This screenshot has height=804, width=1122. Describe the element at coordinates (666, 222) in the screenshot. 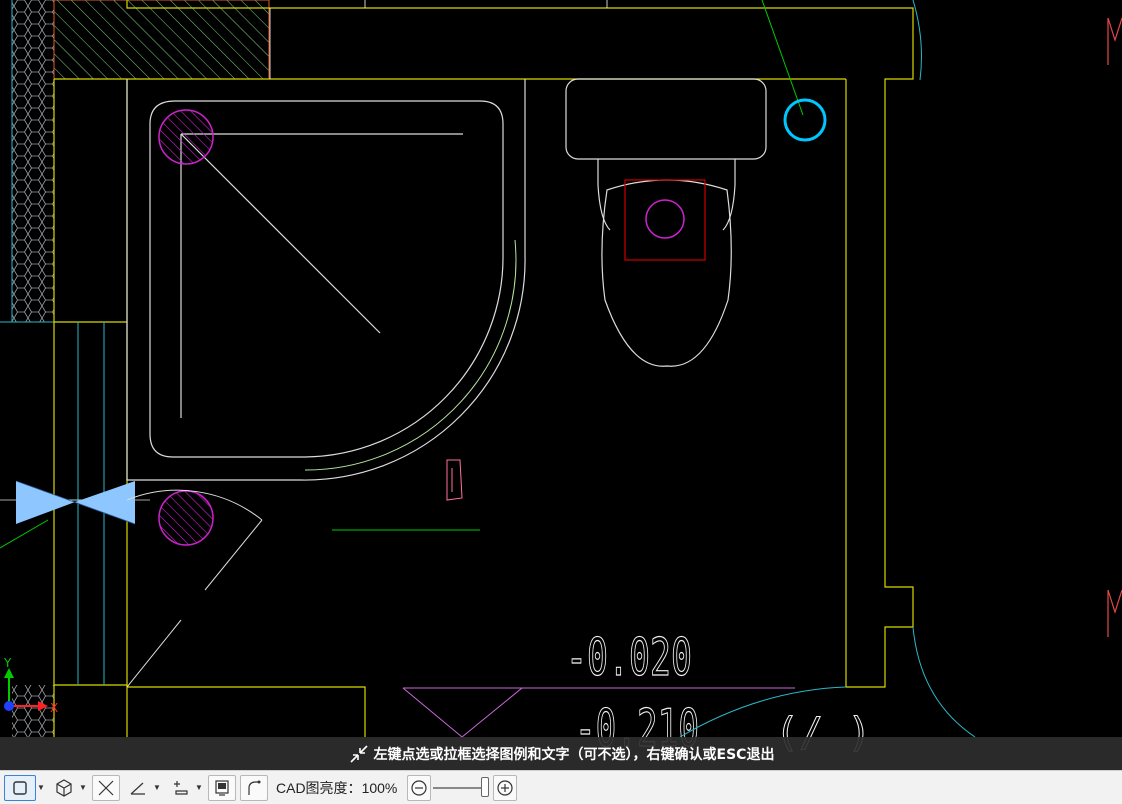

I see `toilet` at that location.